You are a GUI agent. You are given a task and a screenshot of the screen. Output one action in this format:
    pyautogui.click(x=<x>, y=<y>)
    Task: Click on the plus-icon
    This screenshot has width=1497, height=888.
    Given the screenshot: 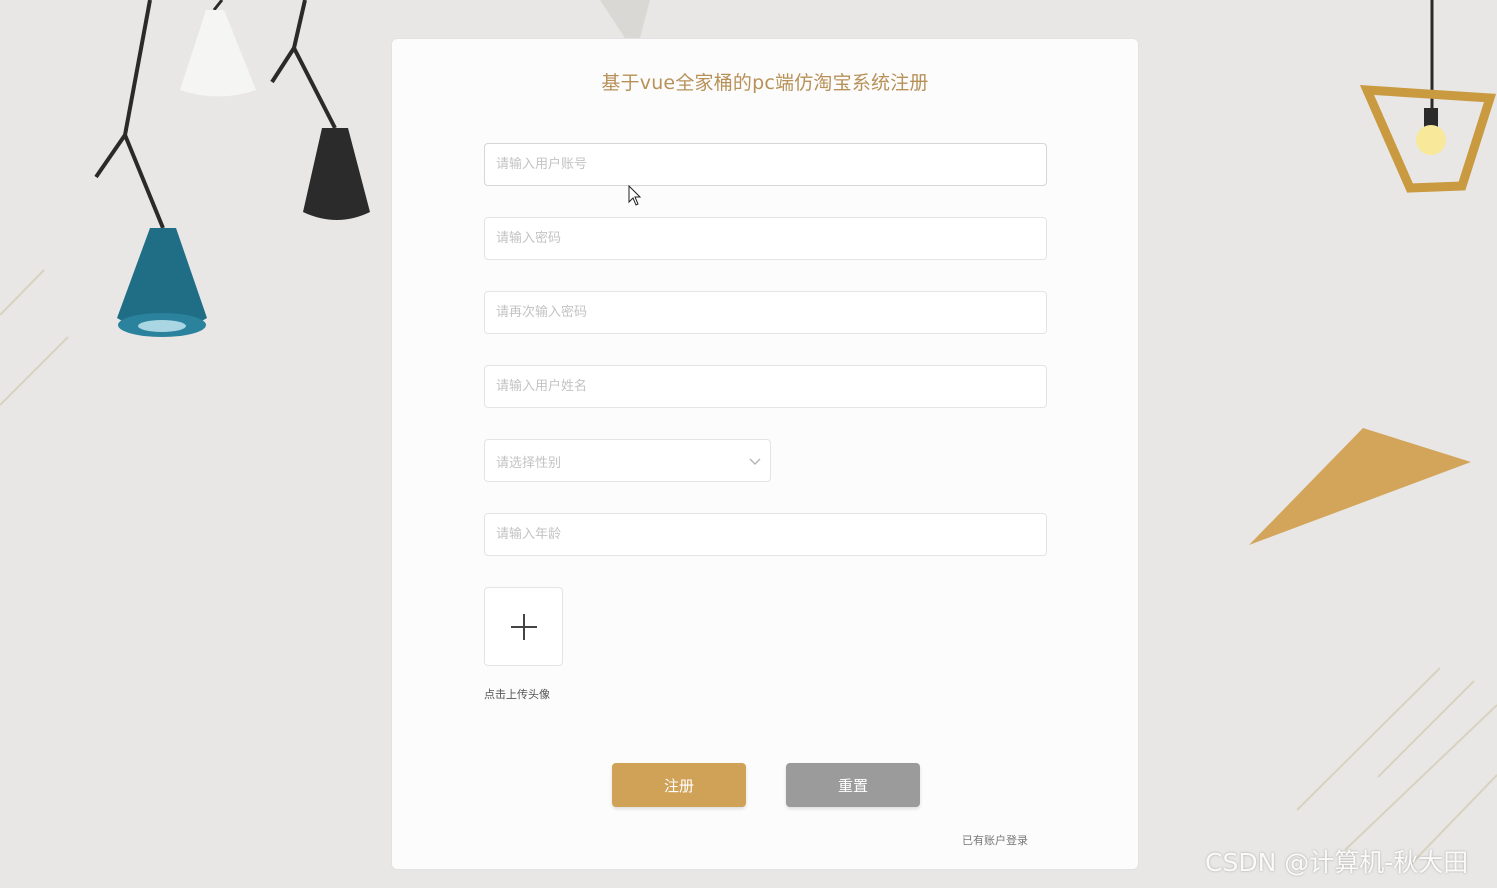 What is the action you would take?
    pyautogui.click(x=524, y=627)
    